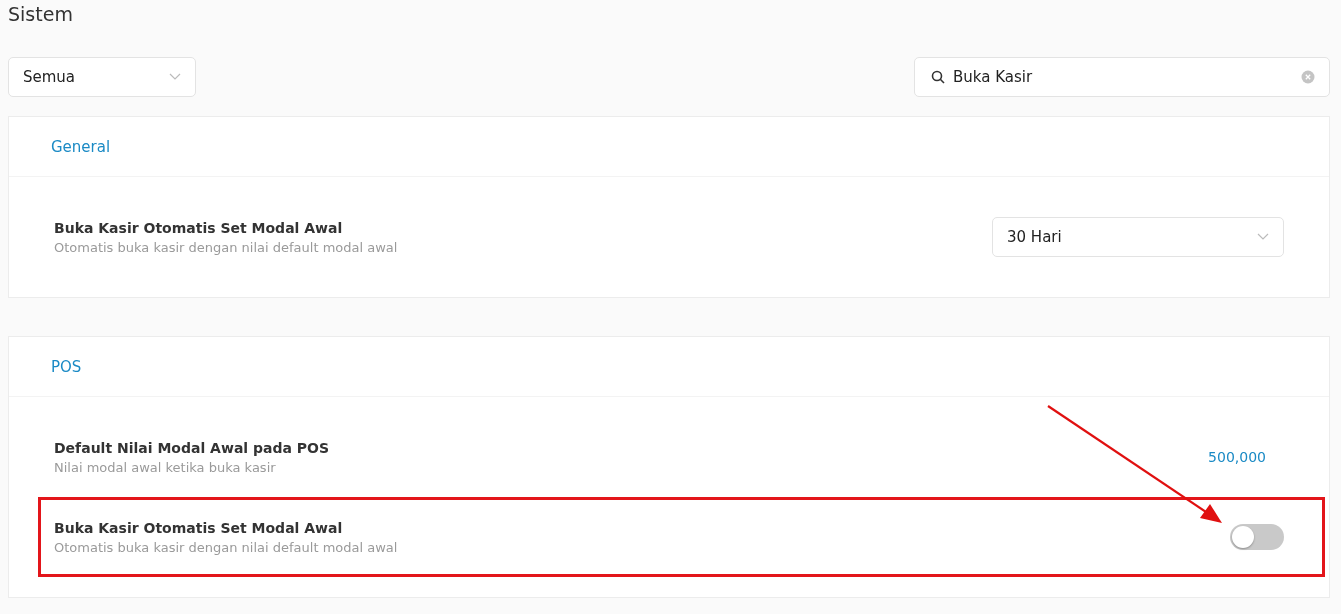  Describe the element at coordinates (165, 467) in the screenshot. I see `setting-description: Nilai modal awal ketika buka kasir` at that location.